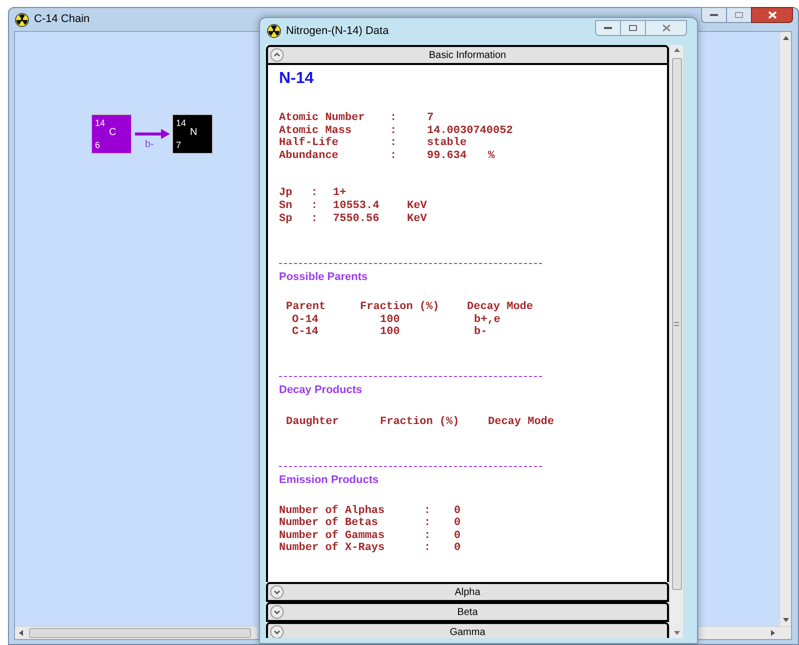  I want to click on field-value: 7, so click(431, 118).